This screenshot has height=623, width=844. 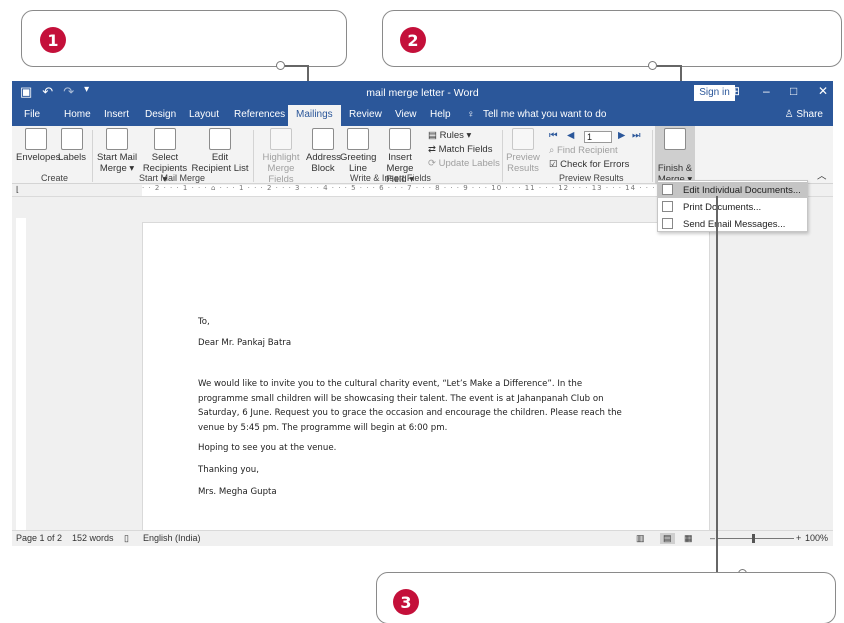 I want to click on finish-merge-icon, so click(x=675, y=139).